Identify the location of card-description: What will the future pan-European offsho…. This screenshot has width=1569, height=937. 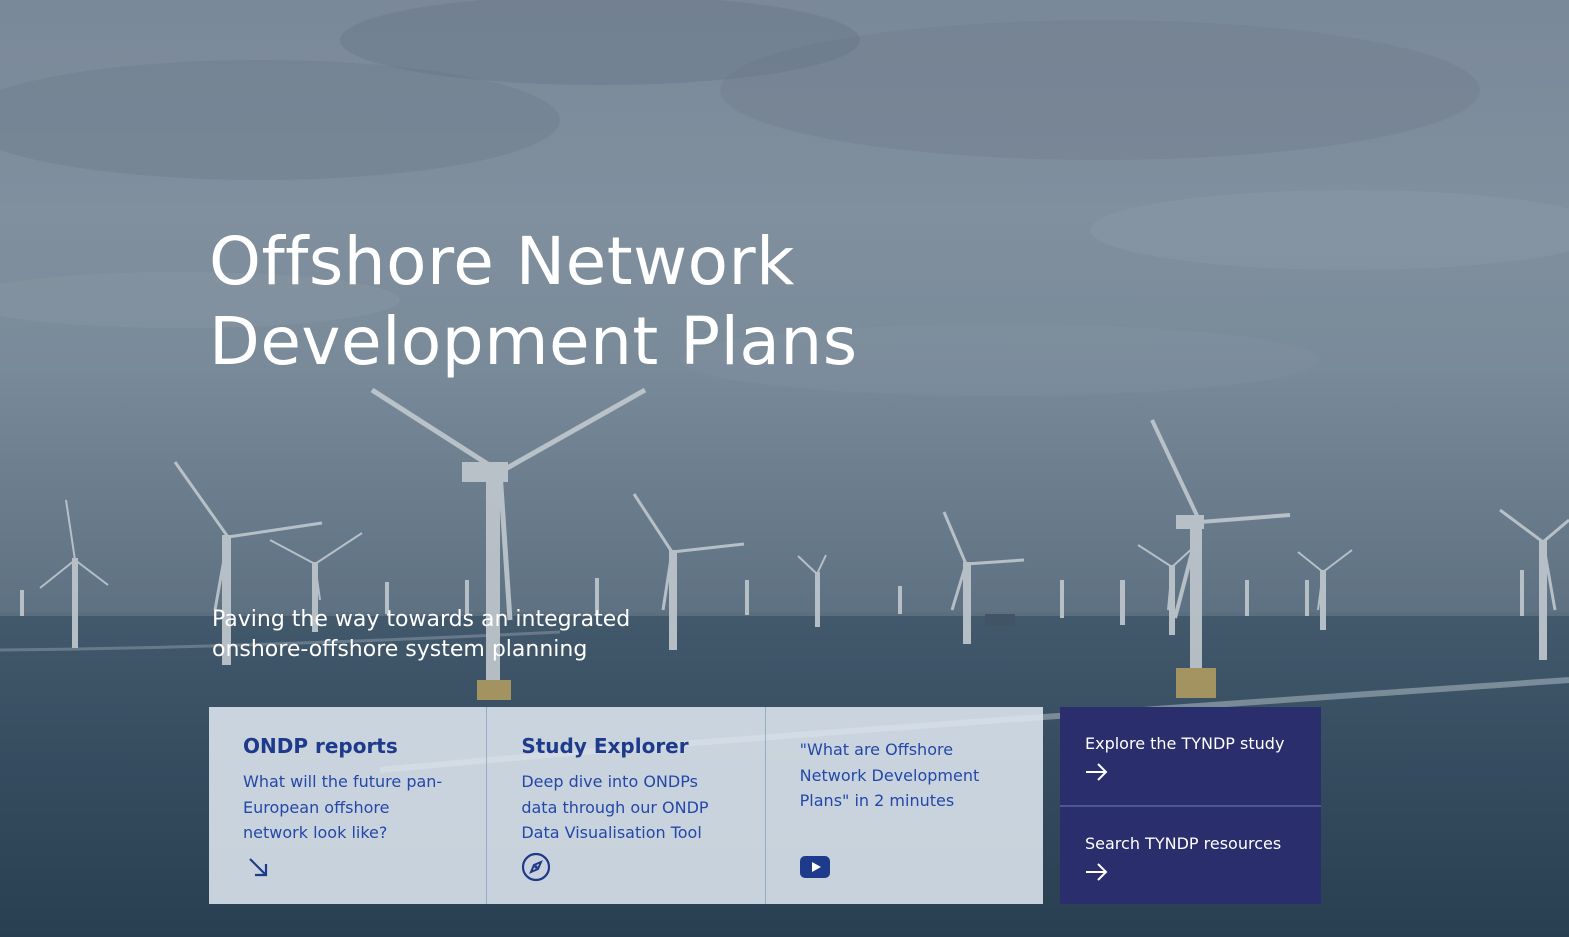
(343, 807).